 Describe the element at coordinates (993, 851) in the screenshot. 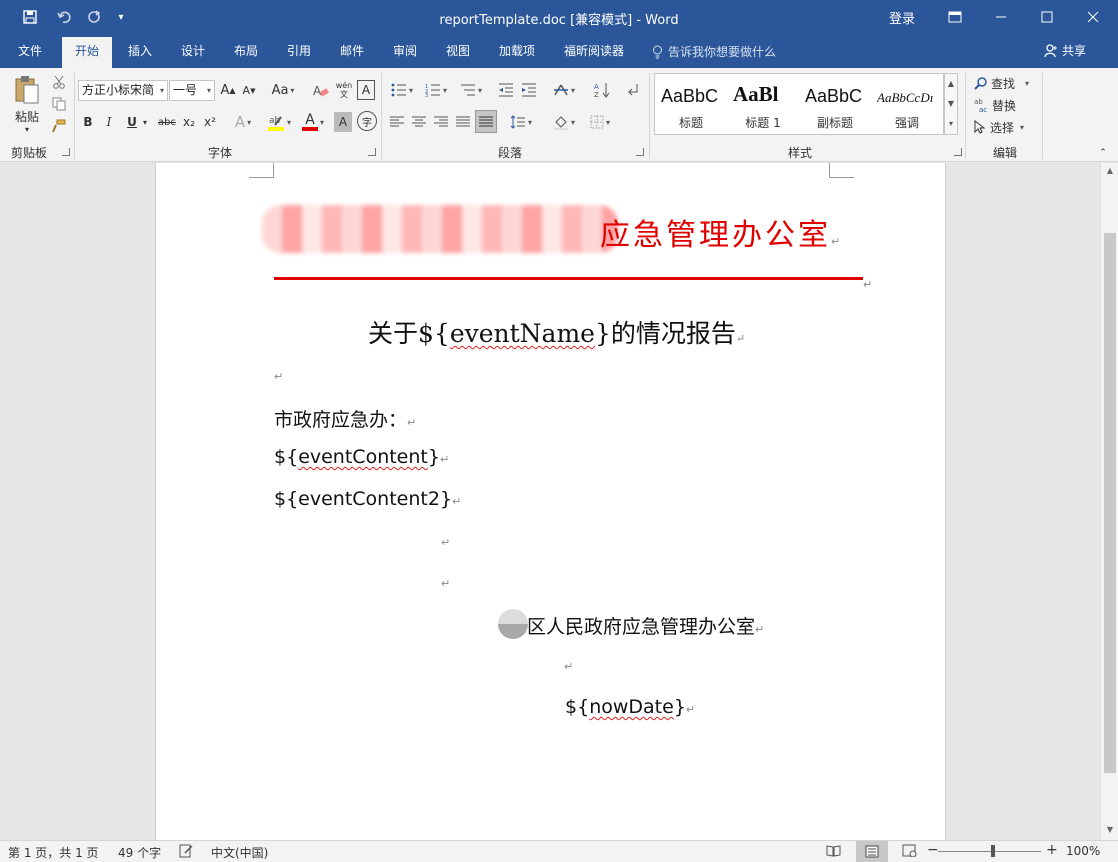

I see `zoom-slider-thumb` at that location.